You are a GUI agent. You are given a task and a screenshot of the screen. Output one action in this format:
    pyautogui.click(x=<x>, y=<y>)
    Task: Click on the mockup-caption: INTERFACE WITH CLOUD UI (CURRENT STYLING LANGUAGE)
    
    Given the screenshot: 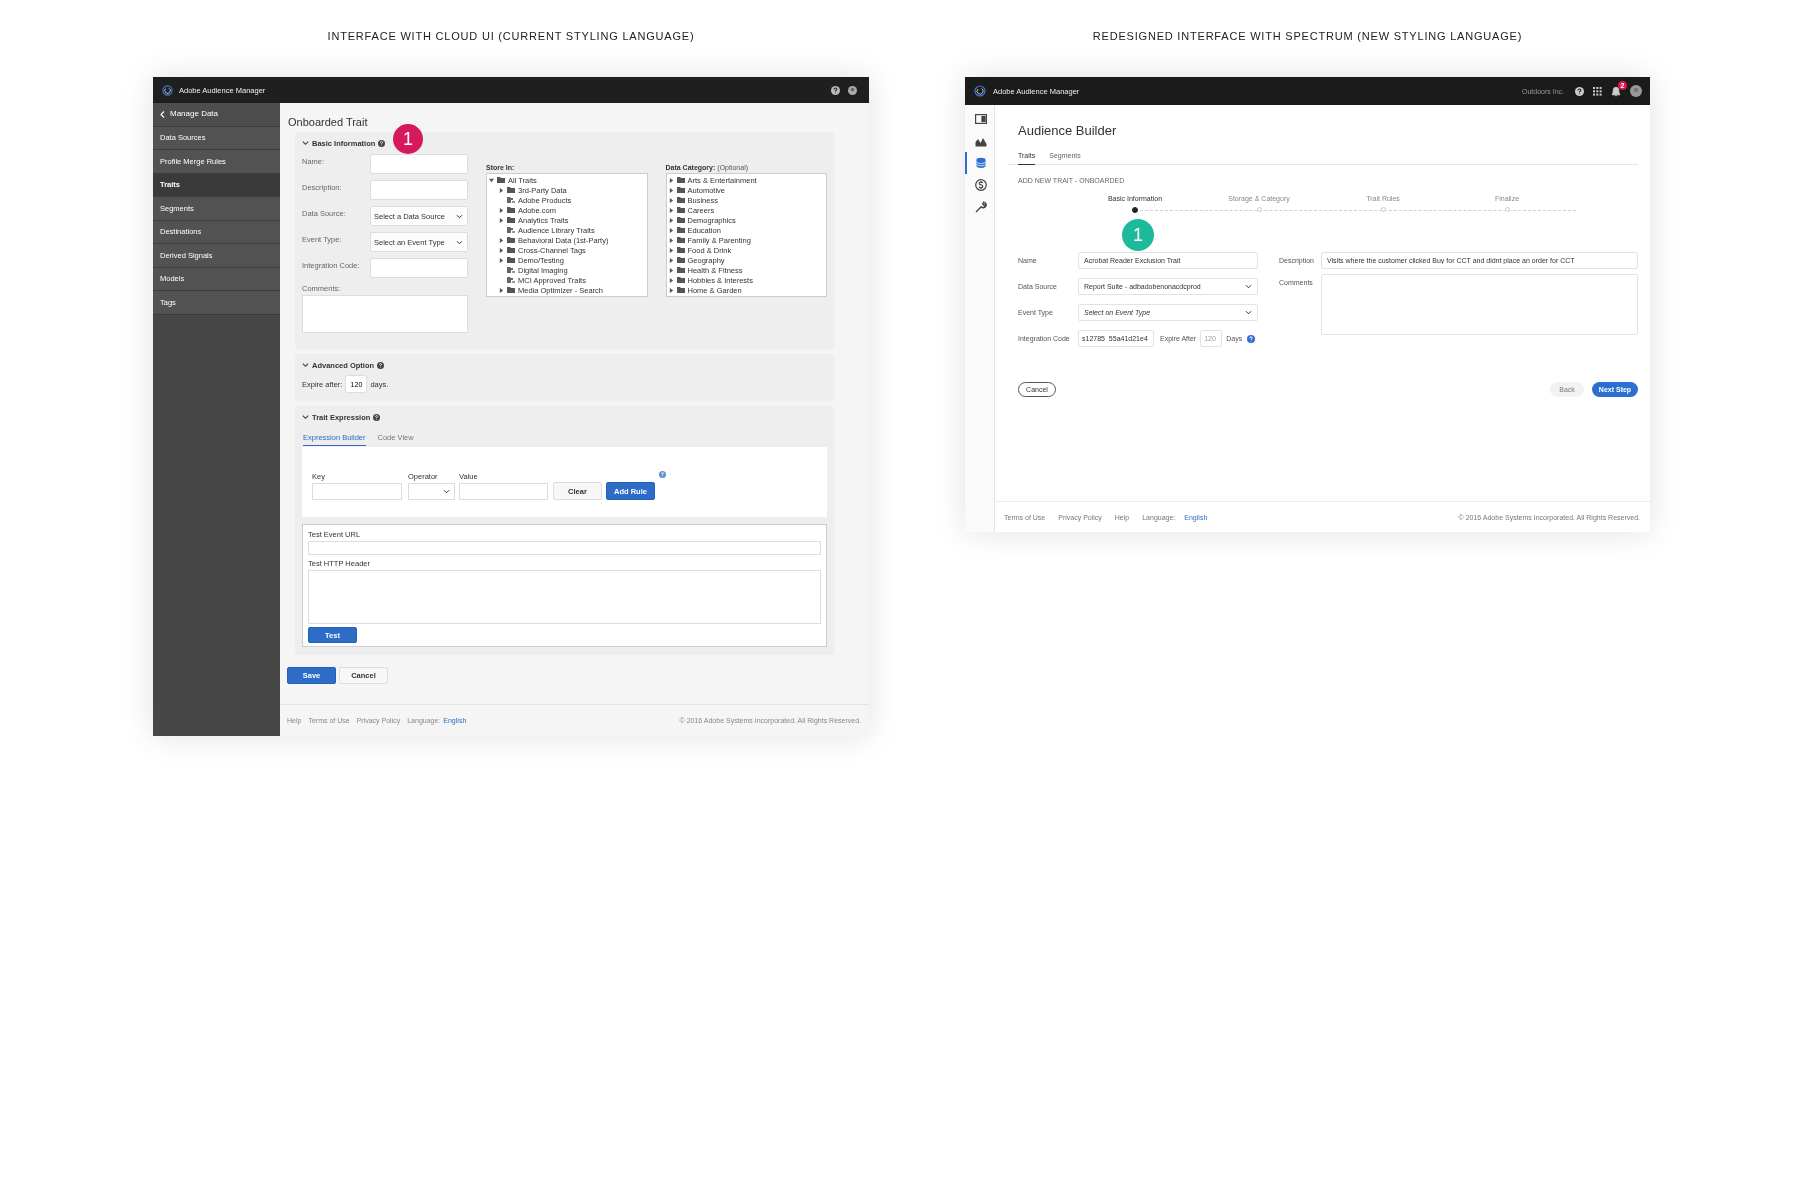 What is the action you would take?
    pyautogui.click(x=511, y=36)
    